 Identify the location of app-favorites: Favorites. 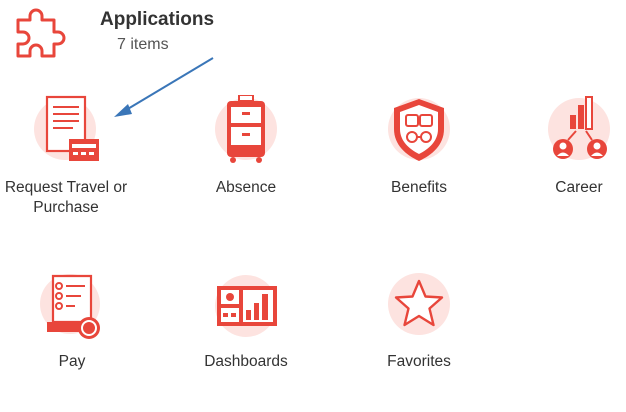
(419, 342).